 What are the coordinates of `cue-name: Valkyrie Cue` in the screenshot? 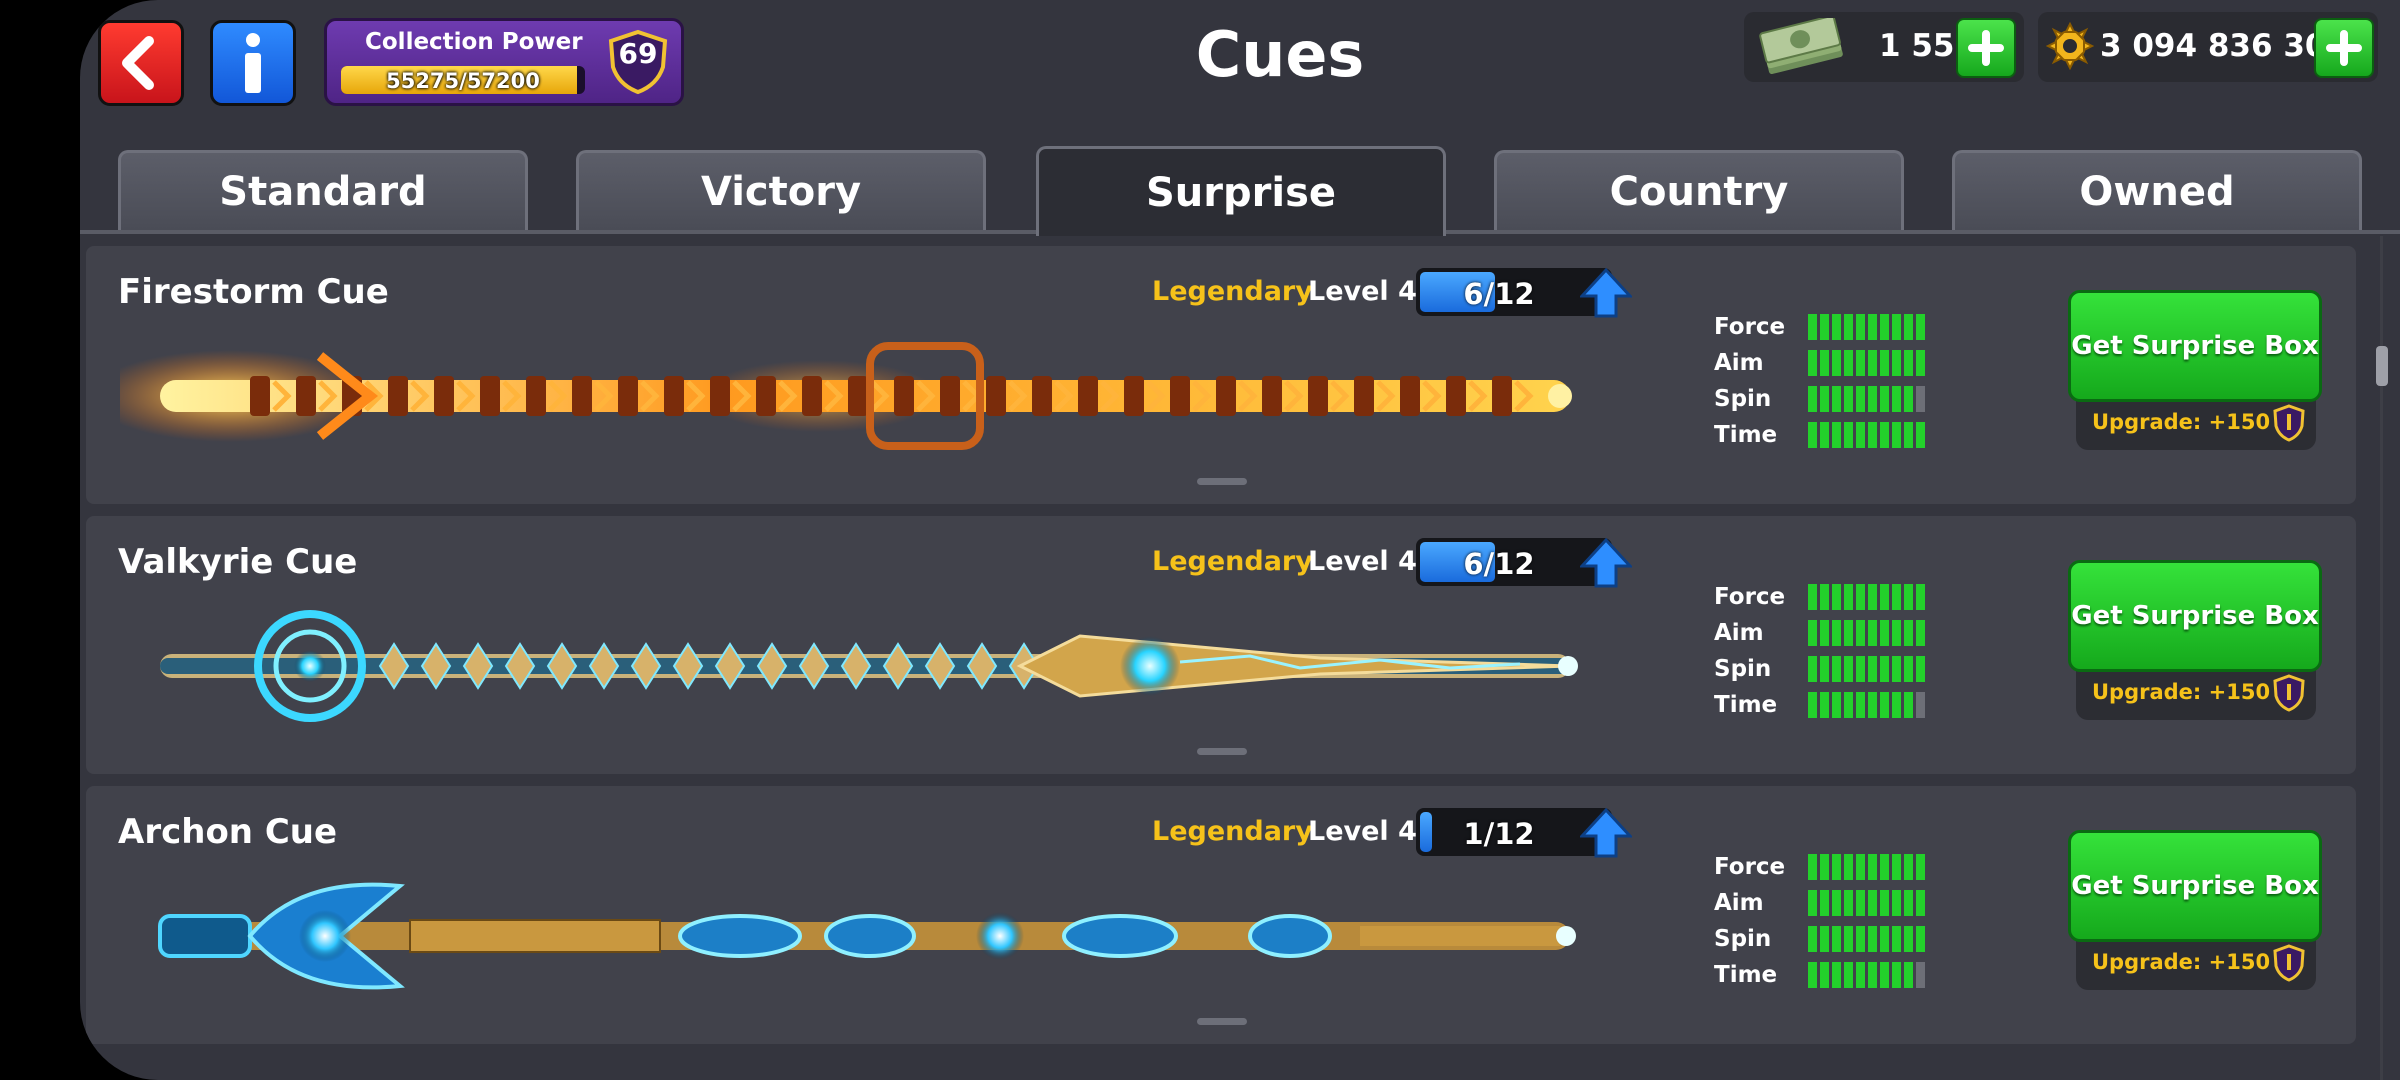 It's located at (238, 562).